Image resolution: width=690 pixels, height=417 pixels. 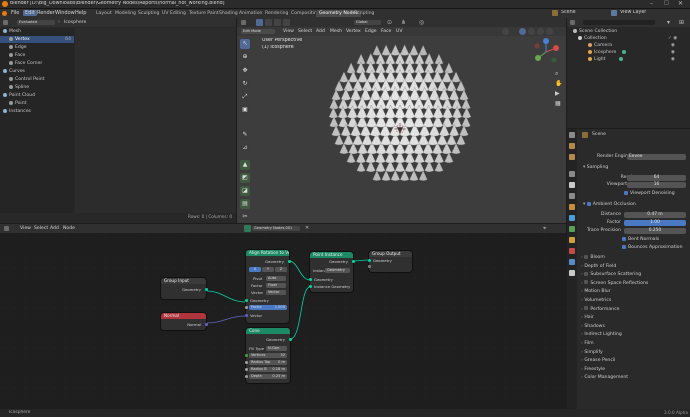 I want to click on int-socket, so click(x=246, y=355).